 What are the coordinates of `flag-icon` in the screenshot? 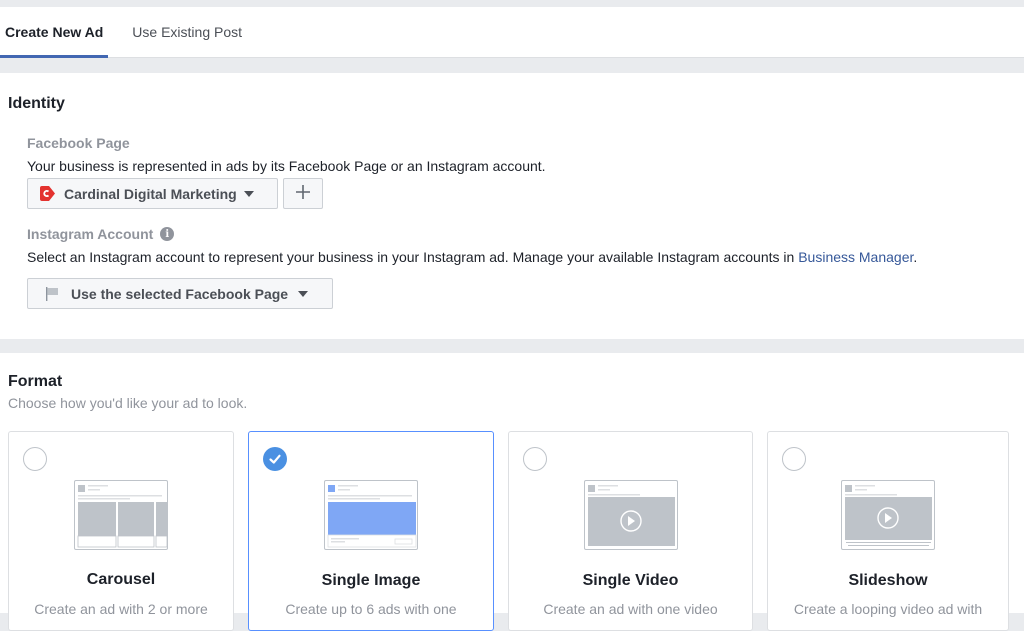 It's located at (52, 293).